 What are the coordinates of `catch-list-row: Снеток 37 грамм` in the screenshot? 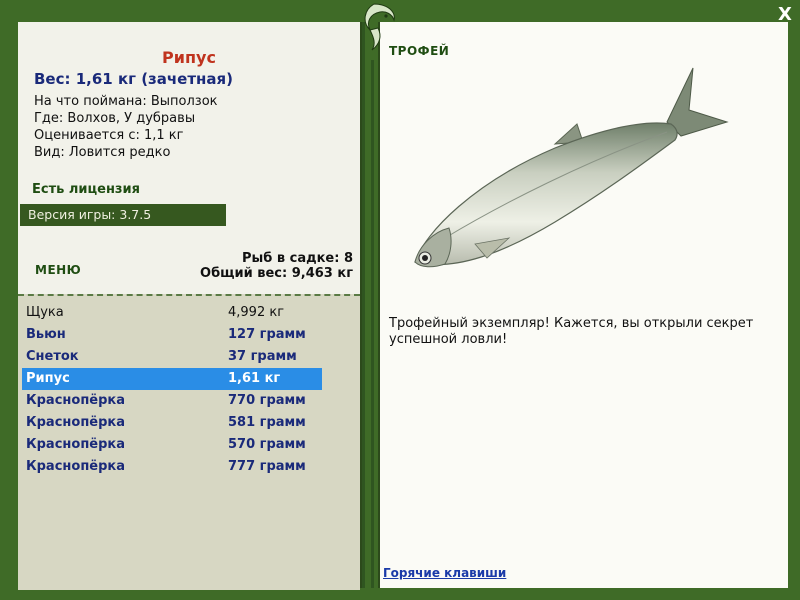 It's located at (172, 357).